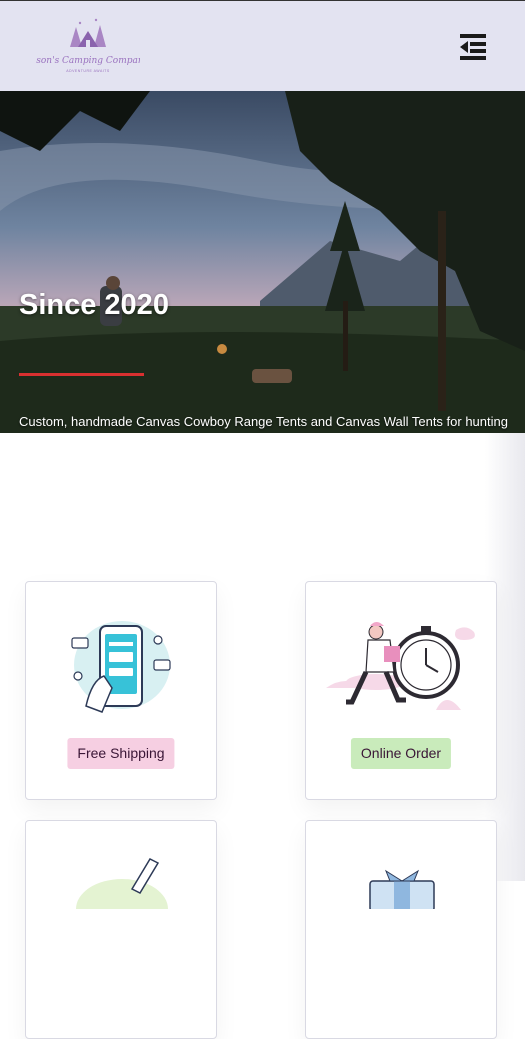 The height and width of the screenshot is (1039, 525). What do you see at coordinates (401, 753) in the screenshot?
I see `online-order-label: Online Order` at bounding box center [401, 753].